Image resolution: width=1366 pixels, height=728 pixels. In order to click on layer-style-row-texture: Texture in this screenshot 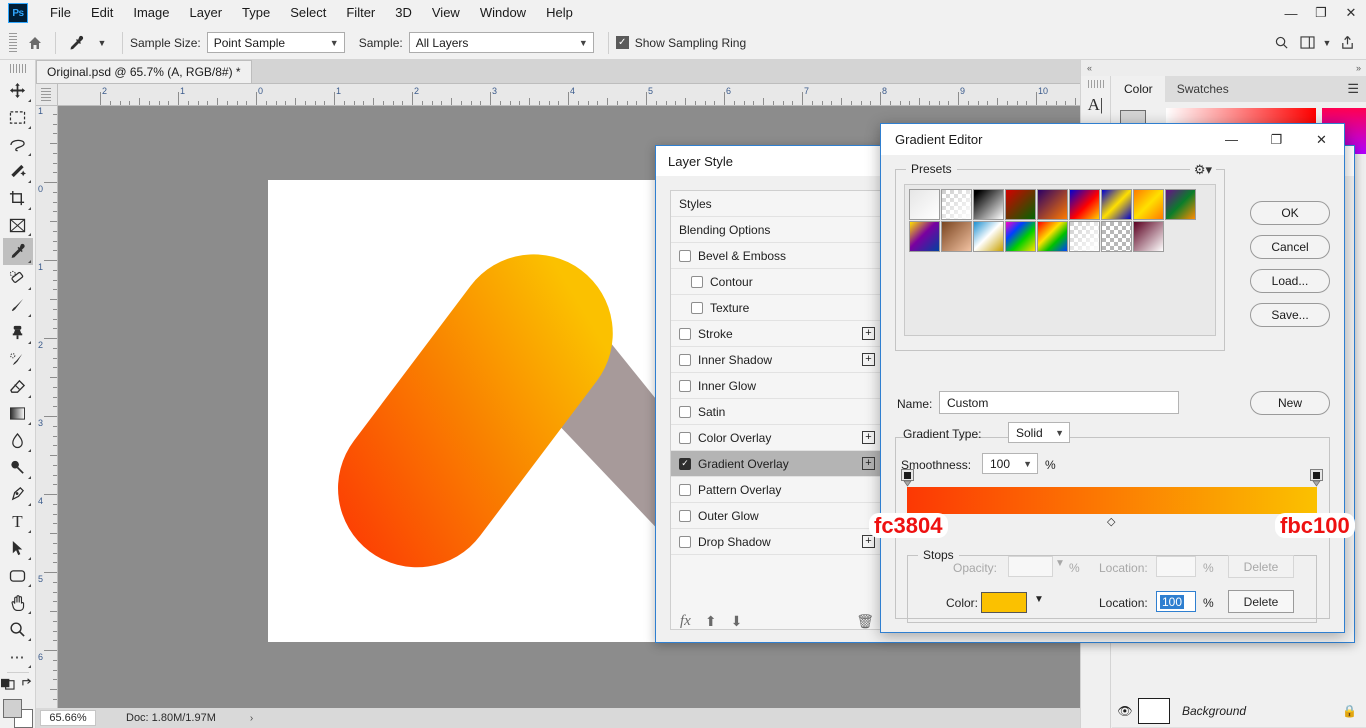, I will do `click(777, 308)`.